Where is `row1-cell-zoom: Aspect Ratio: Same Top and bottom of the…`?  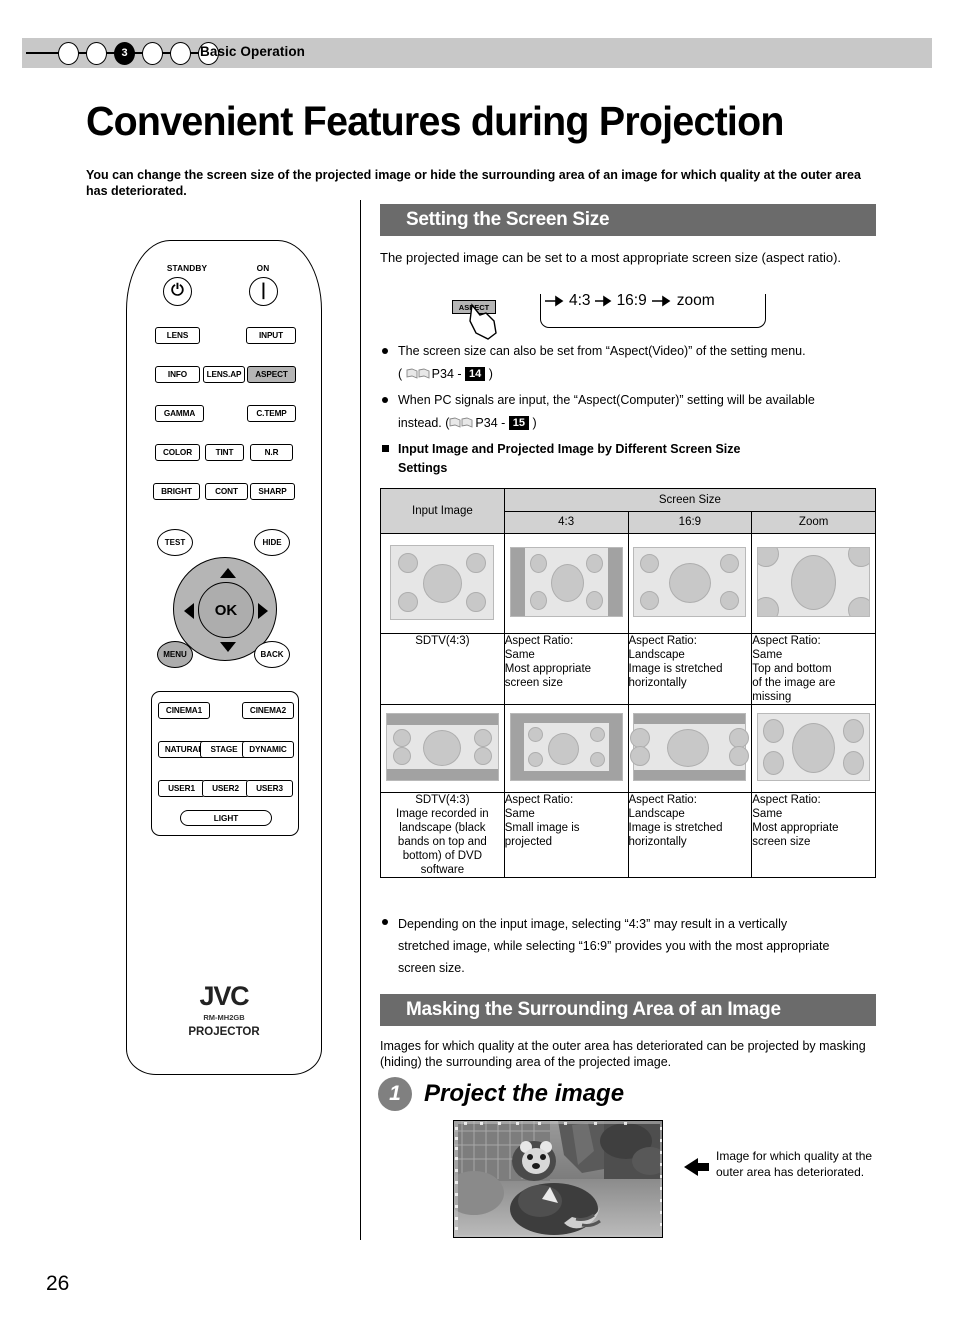 row1-cell-zoom: Aspect Ratio: Same Top and bottom of the… is located at coordinates (813, 669).